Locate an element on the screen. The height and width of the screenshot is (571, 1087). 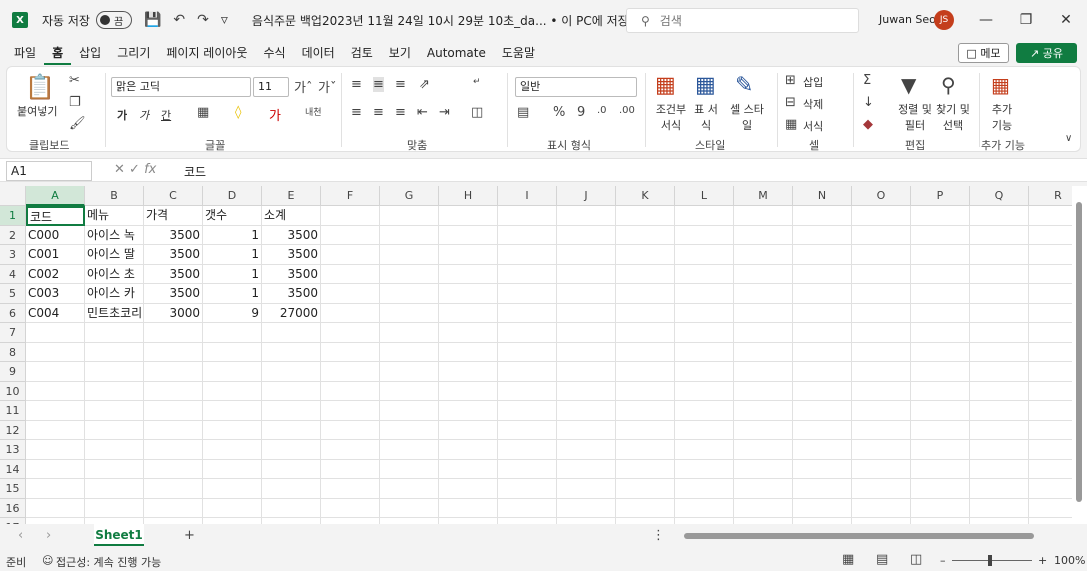
tab-1: 홈 is located at coordinates (58, 53).